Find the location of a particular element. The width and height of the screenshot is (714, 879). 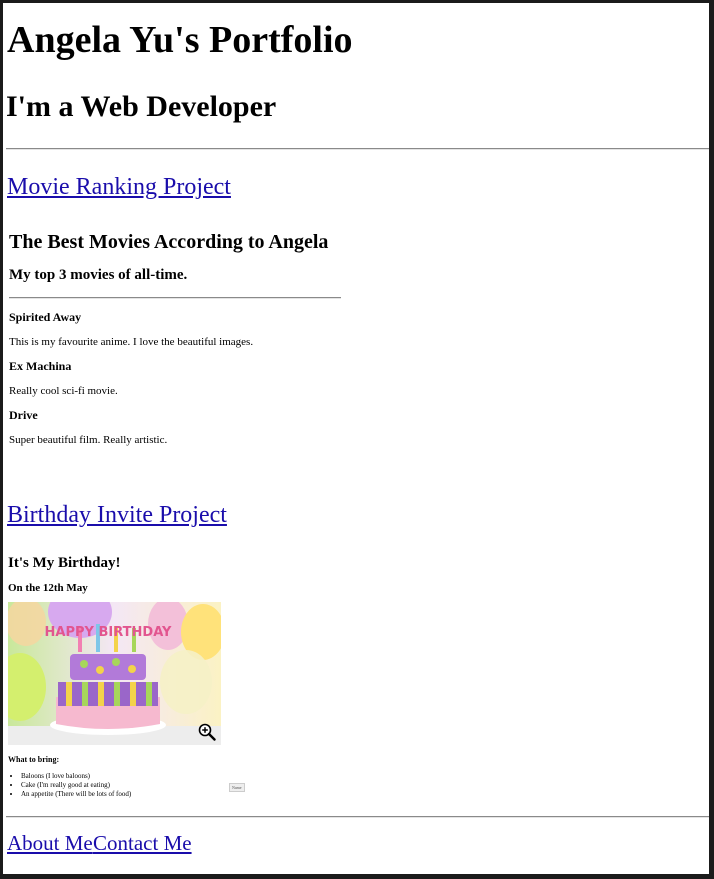

header-divider is located at coordinates (357, 149).